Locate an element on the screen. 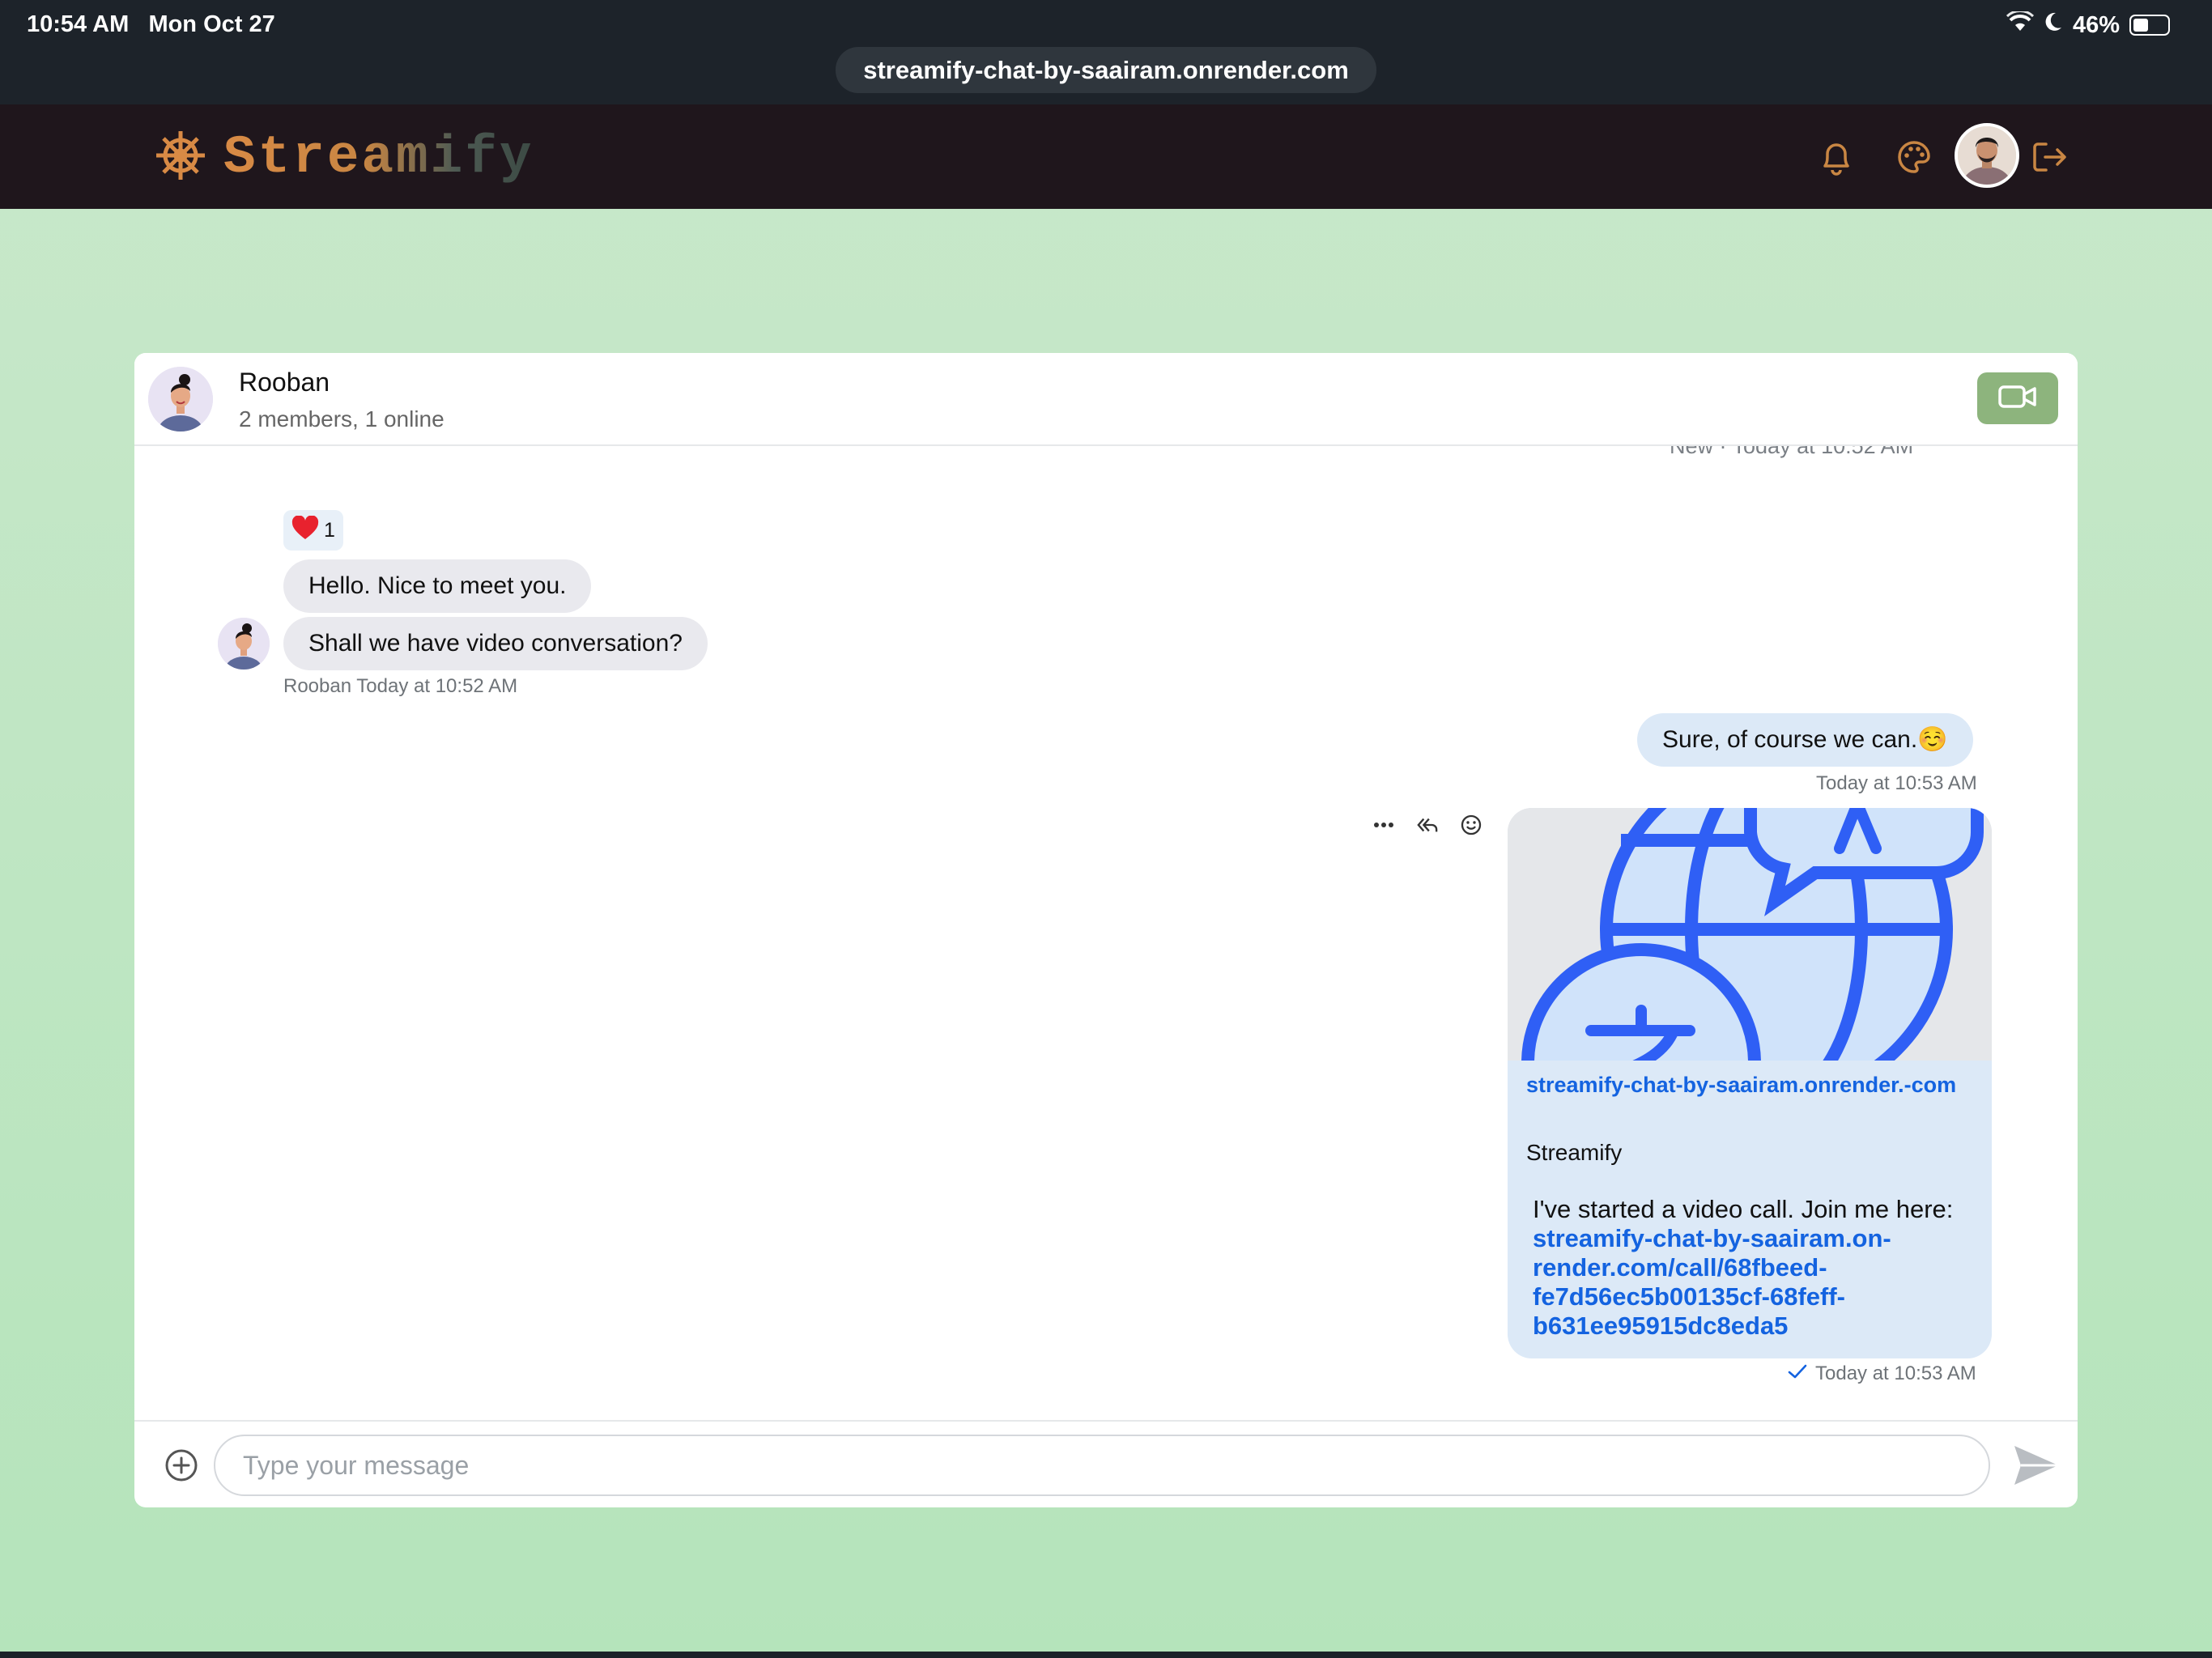  brand-name: Streamify is located at coordinates (379, 157).